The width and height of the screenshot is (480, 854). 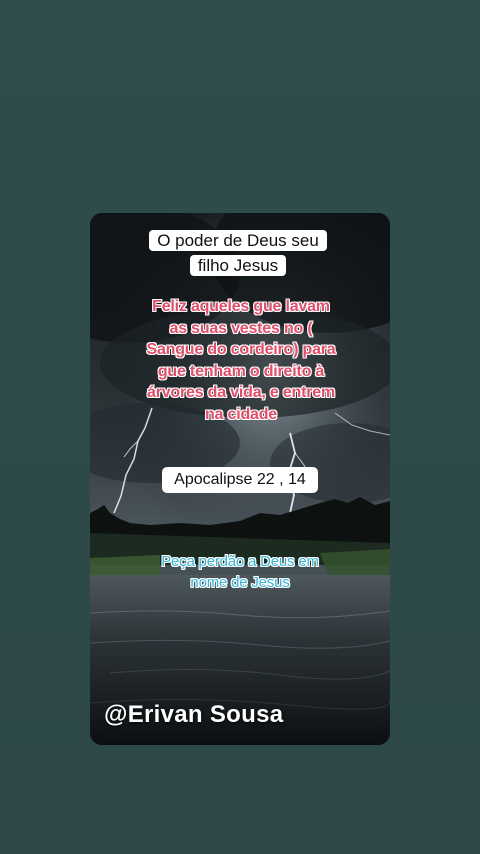 I want to click on verse-reference-badge: Apocalipse 22 , 14, so click(x=240, y=480).